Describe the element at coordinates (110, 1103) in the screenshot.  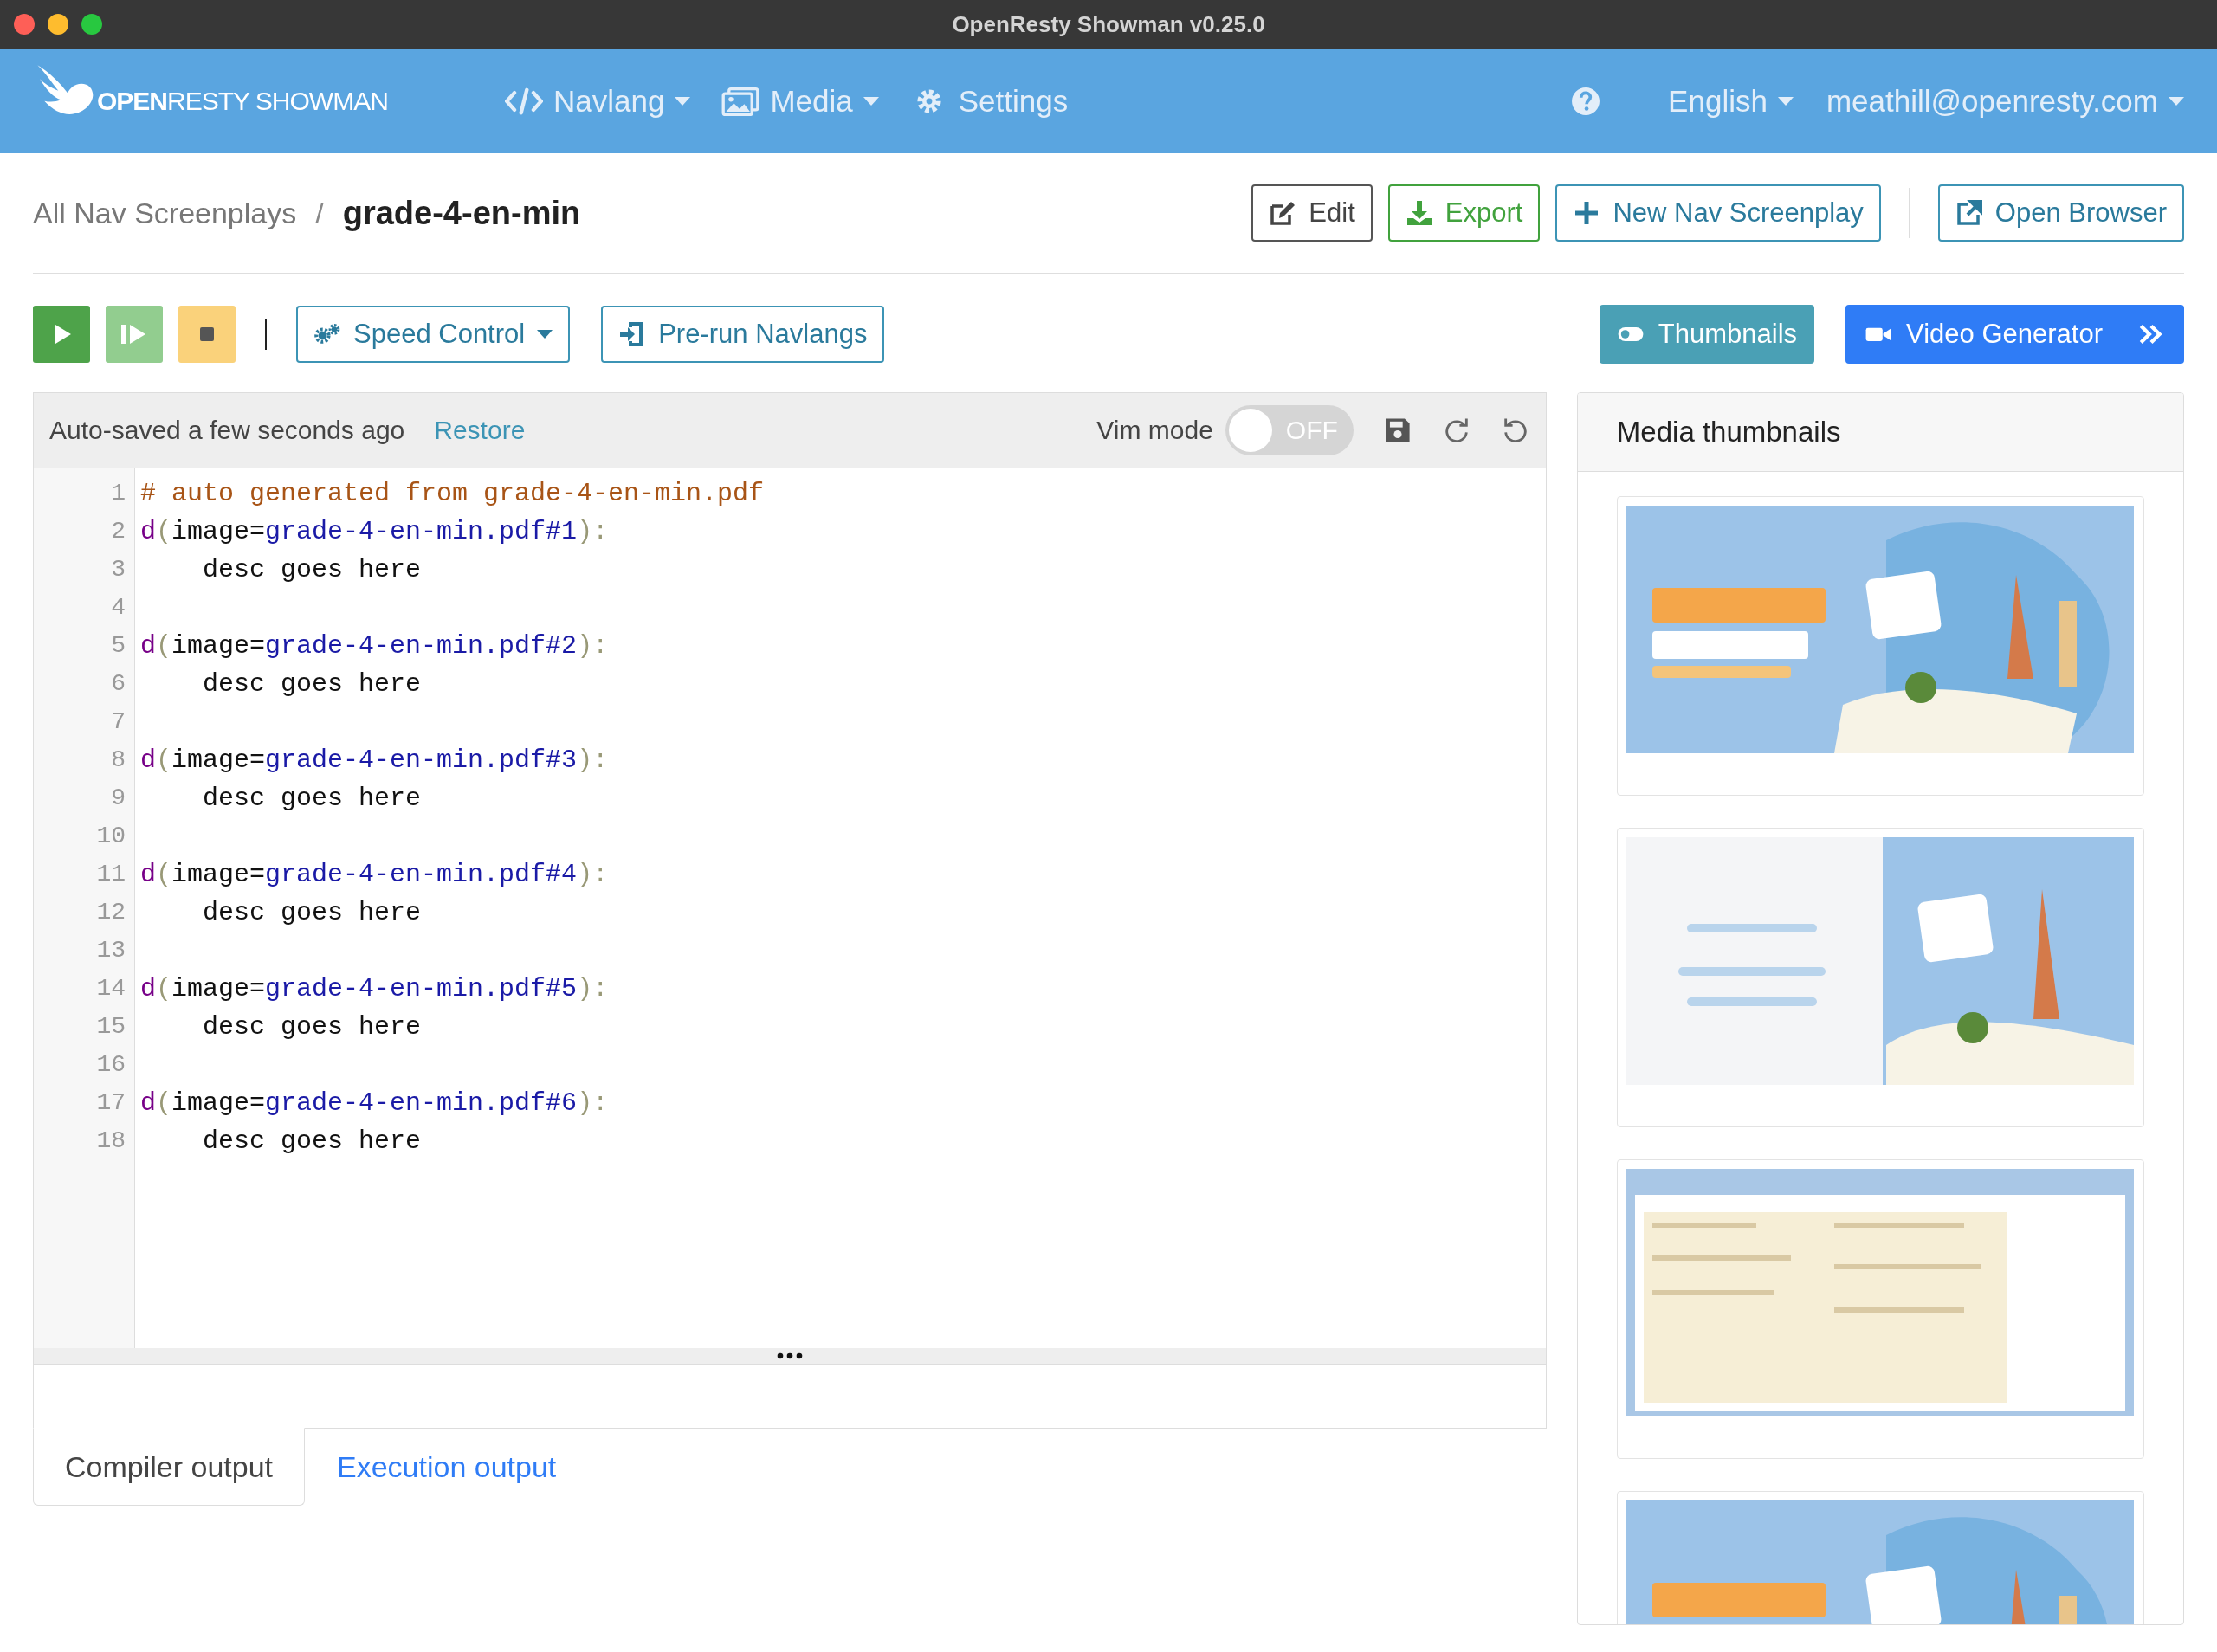
I see `line-number: 17` at that location.